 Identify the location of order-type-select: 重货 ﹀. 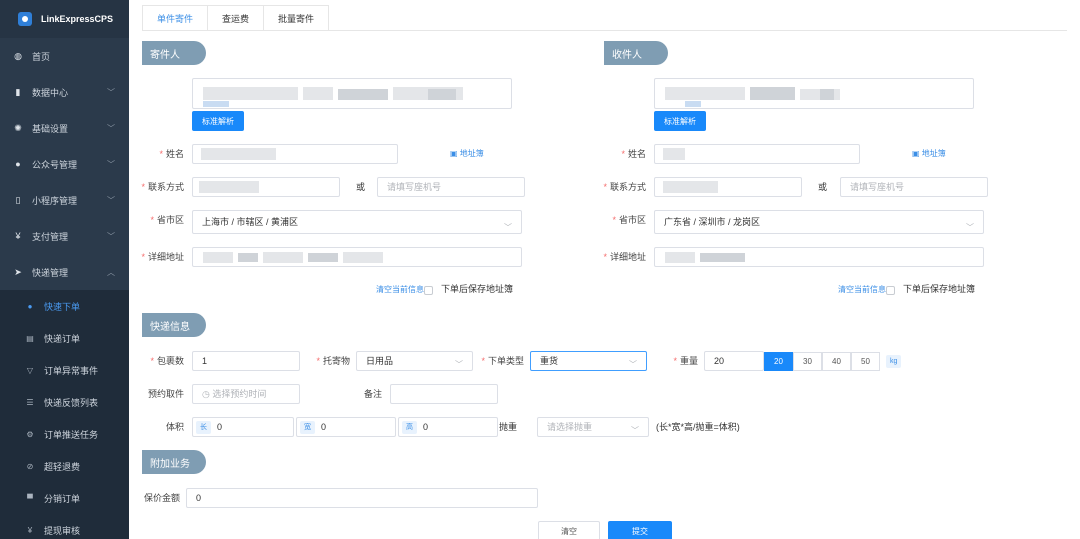
(588, 361).